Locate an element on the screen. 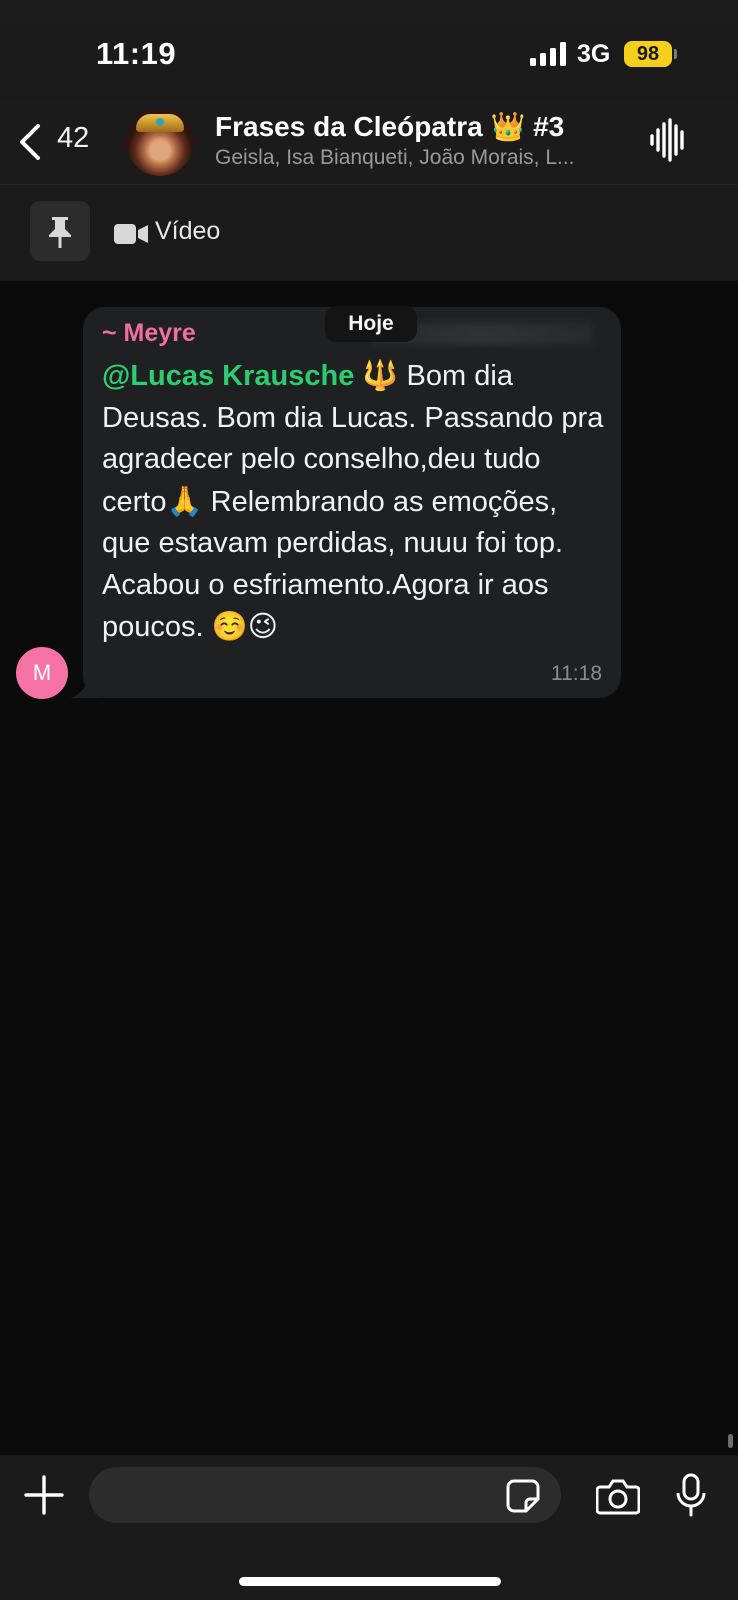 This screenshot has height=1600, width=738. battery-level: 98 is located at coordinates (648, 54).